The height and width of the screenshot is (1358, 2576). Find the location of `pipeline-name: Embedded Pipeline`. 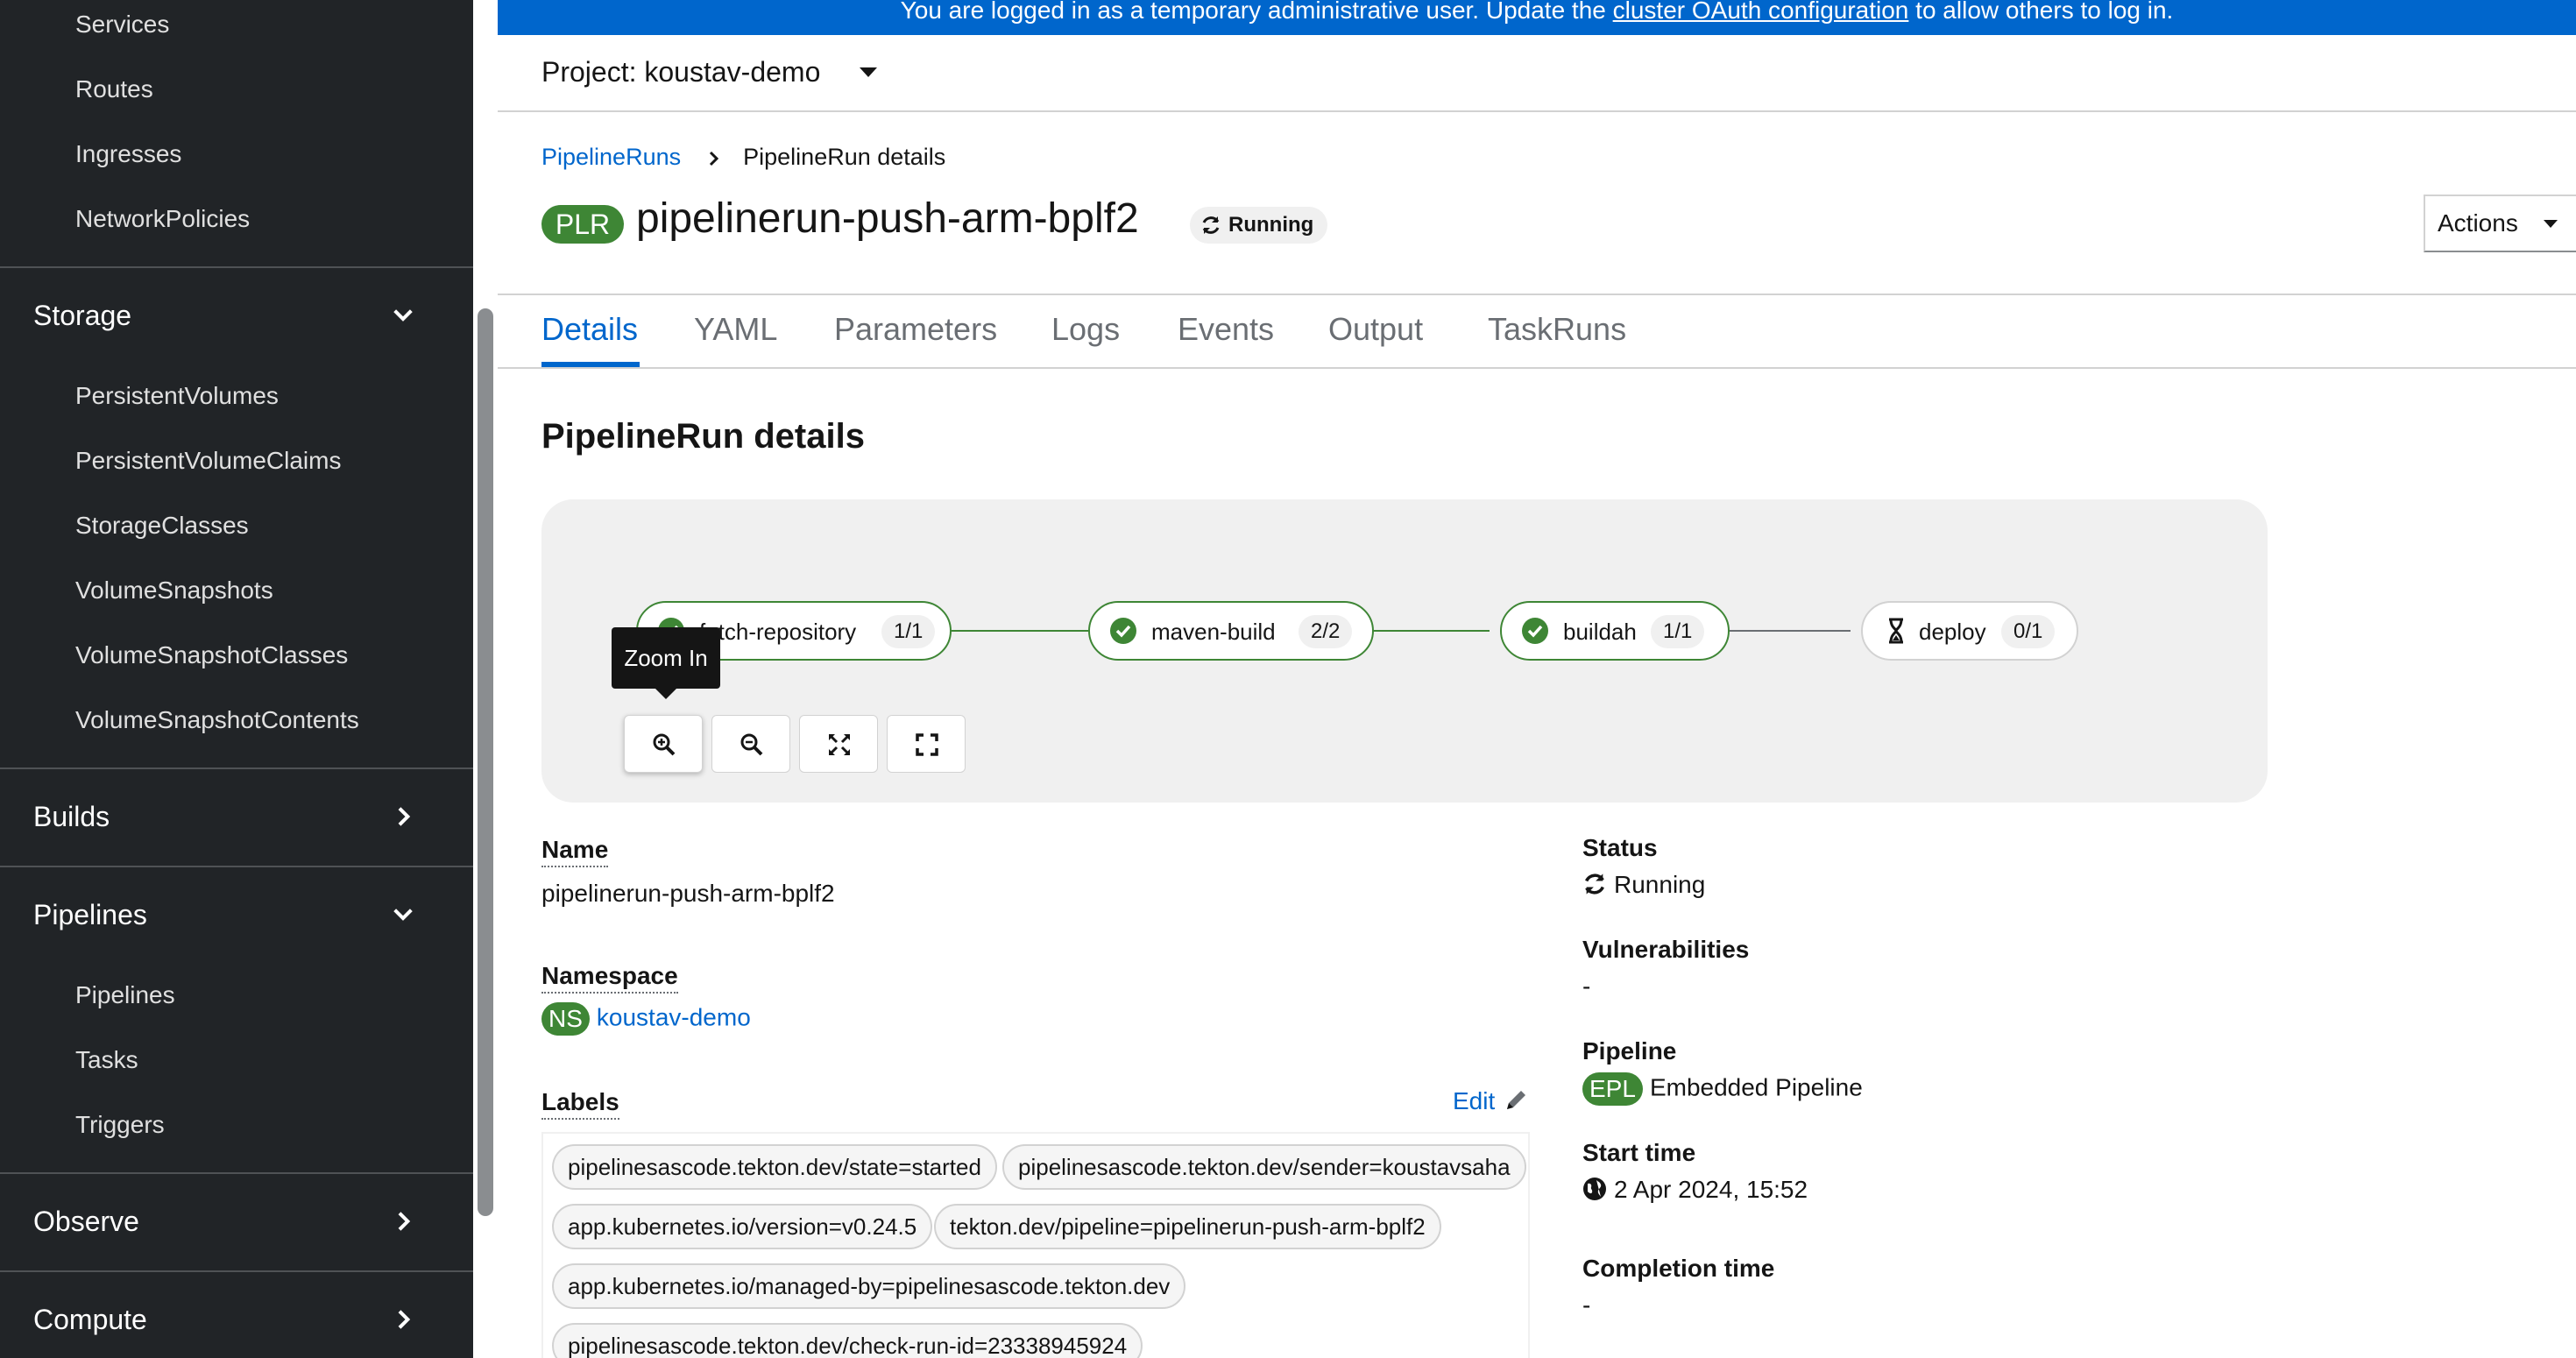

pipeline-name: Embedded Pipeline is located at coordinates (1756, 1087).